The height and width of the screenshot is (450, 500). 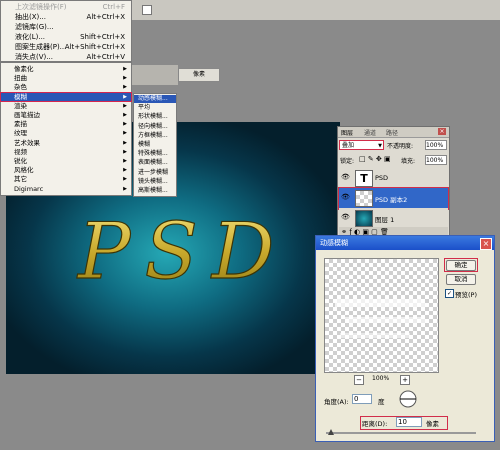 I want to click on preview-checkbox: ✓, so click(x=449, y=293).